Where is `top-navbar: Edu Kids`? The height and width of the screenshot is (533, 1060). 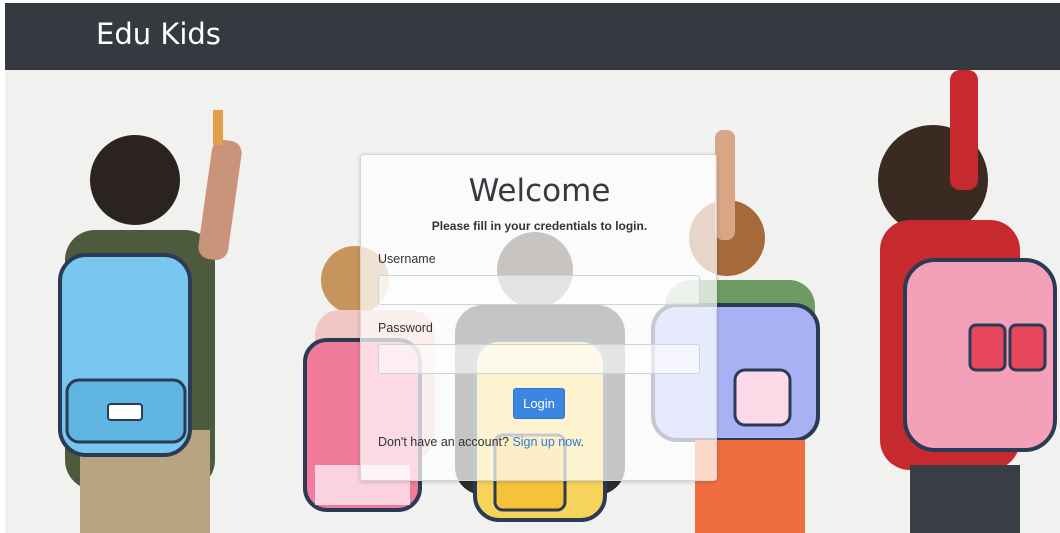 top-navbar: Edu Kids is located at coordinates (532, 36).